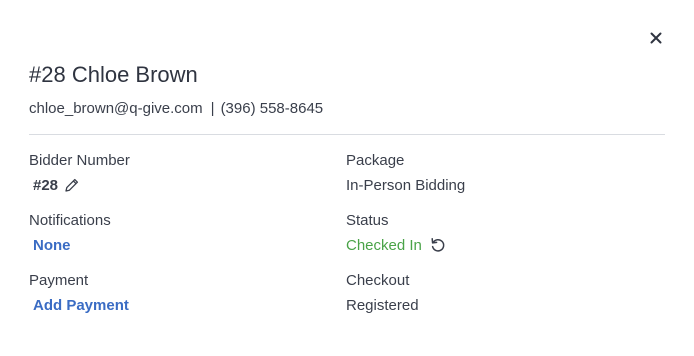  I want to click on checkout-field: Registered, so click(382, 305).